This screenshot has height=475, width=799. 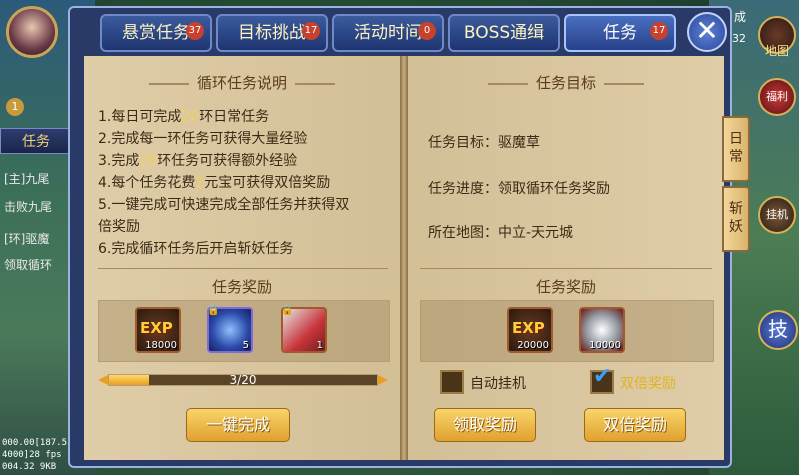 I want to click on desc-line-1: 1.每日可完成20环日常任务, so click(x=184, y=117).